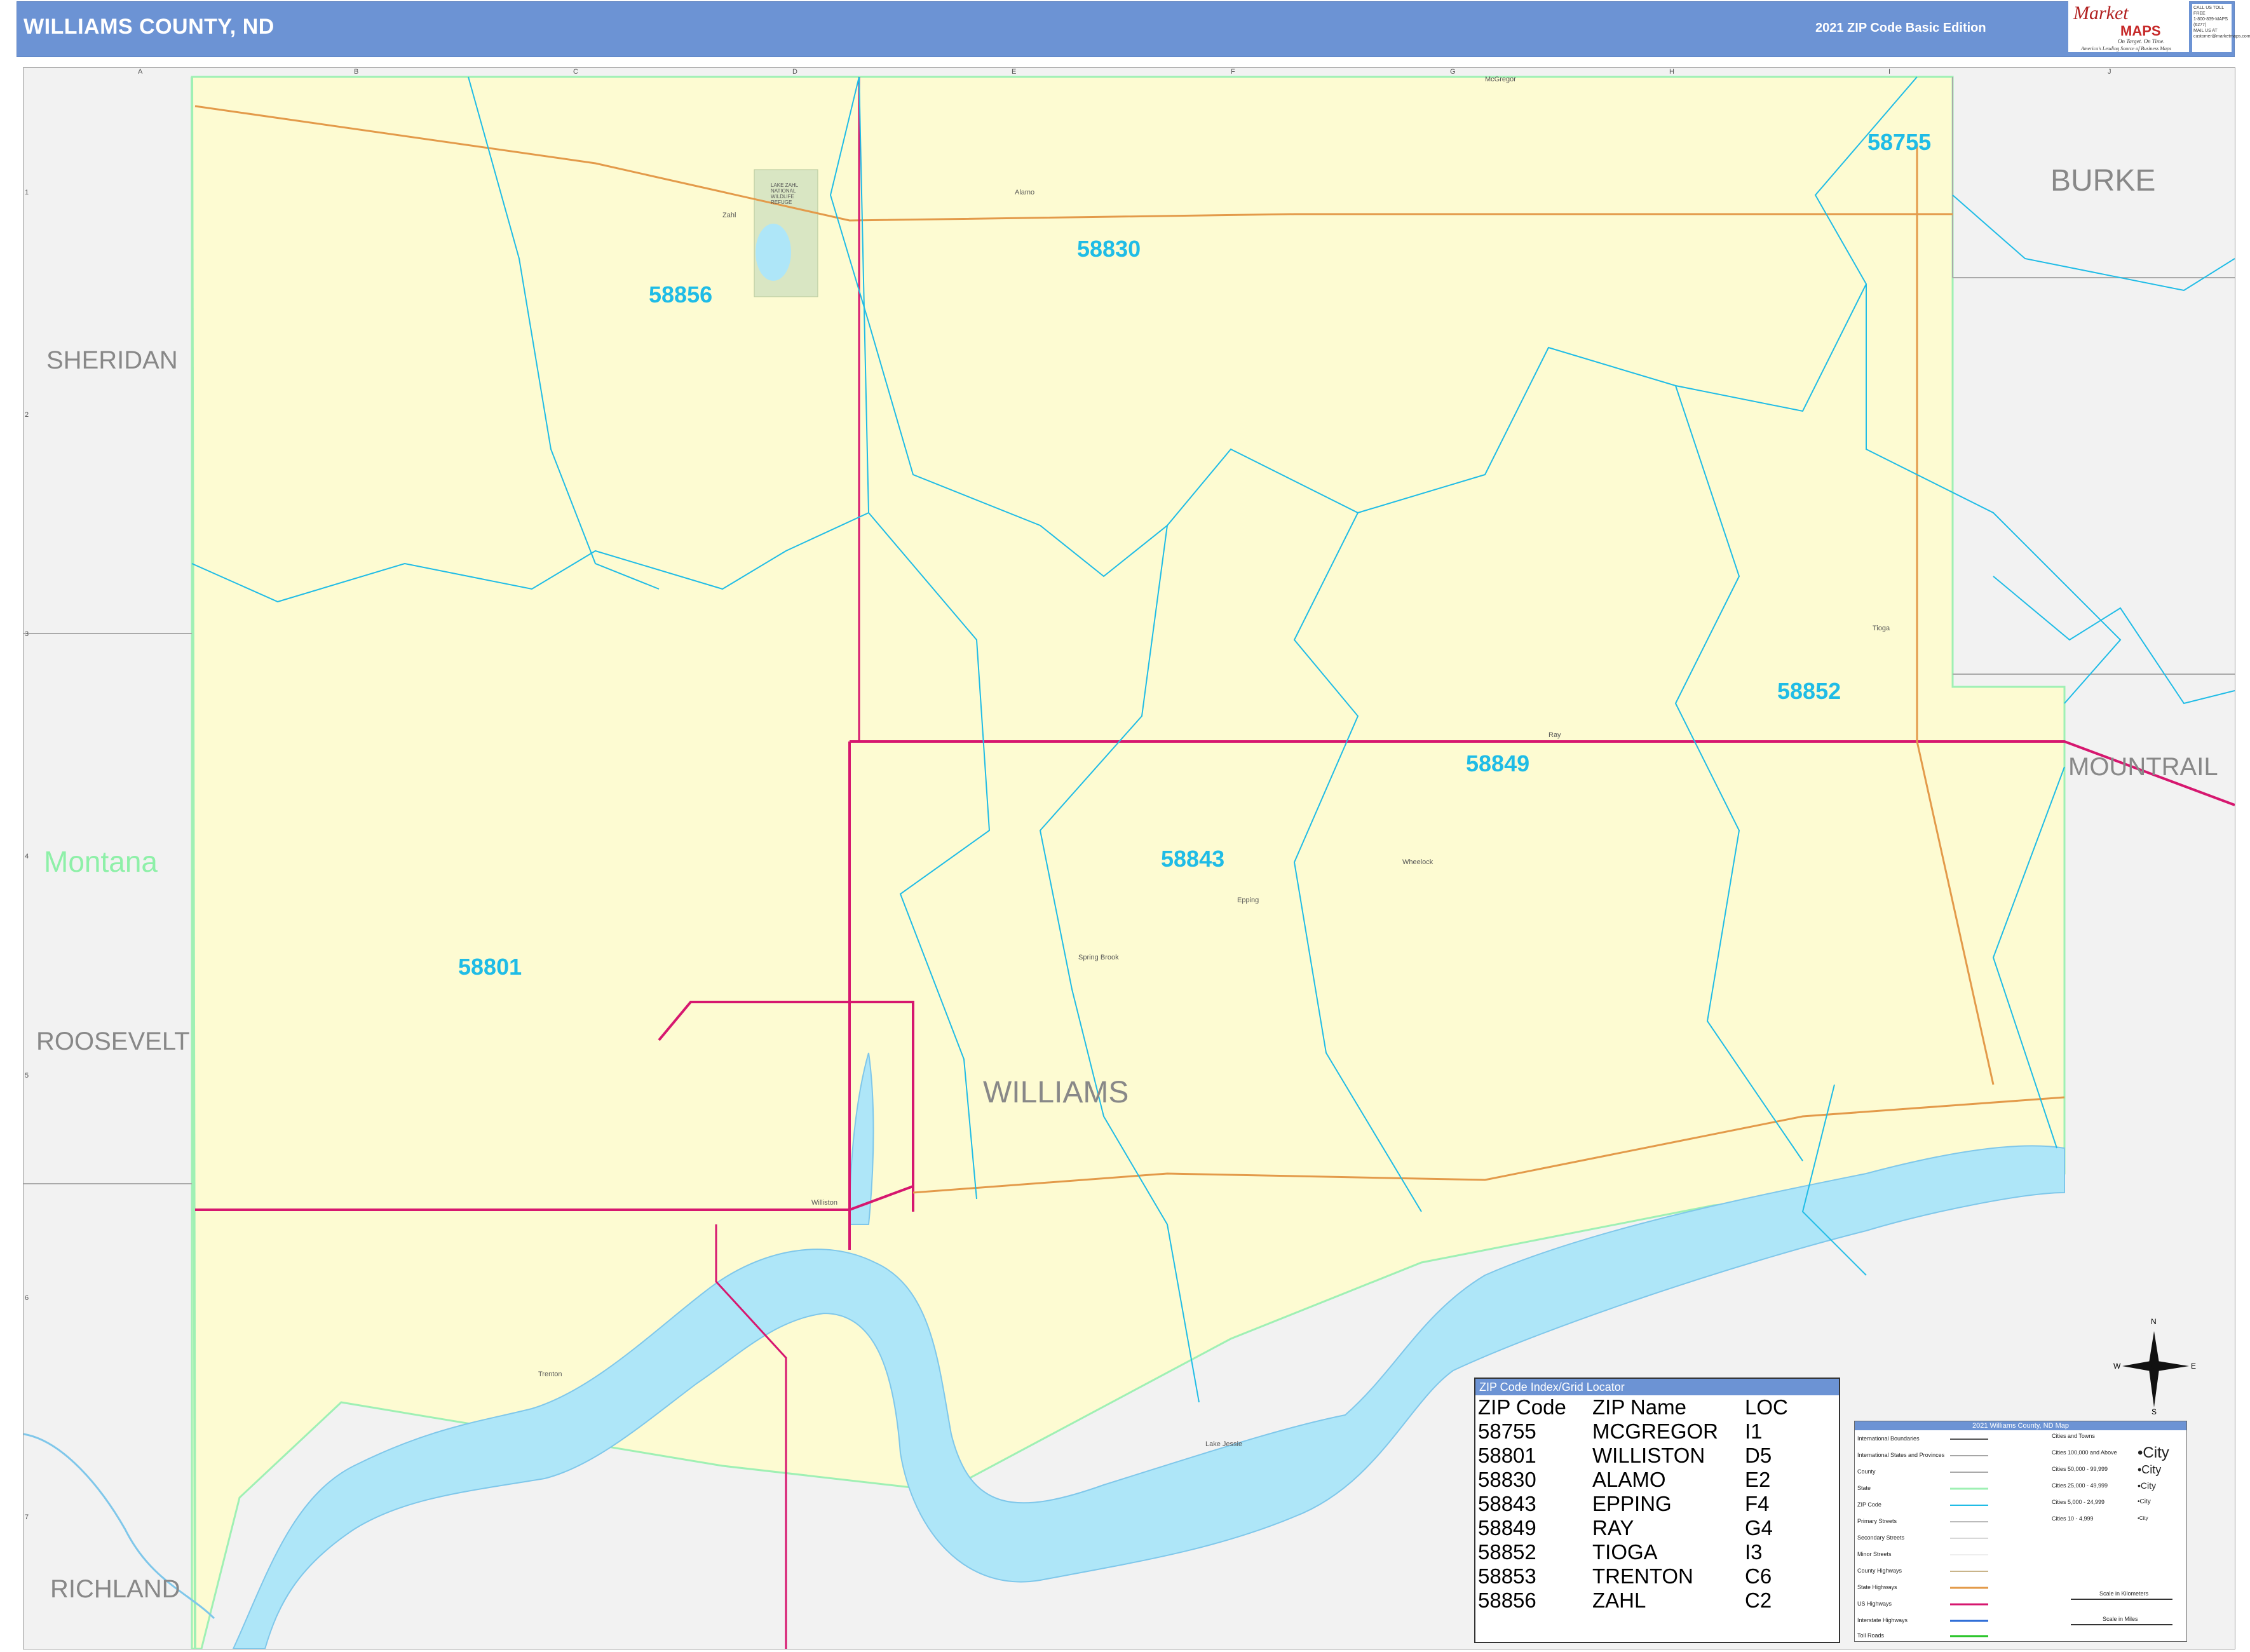 This screenshot has height=1652, width=2250. What do you see at coordinates (2073, 1519) in the screenshot?
I see `legend-city-range: Cities 10 - 4,999` at bounding box center [2073, 1519].